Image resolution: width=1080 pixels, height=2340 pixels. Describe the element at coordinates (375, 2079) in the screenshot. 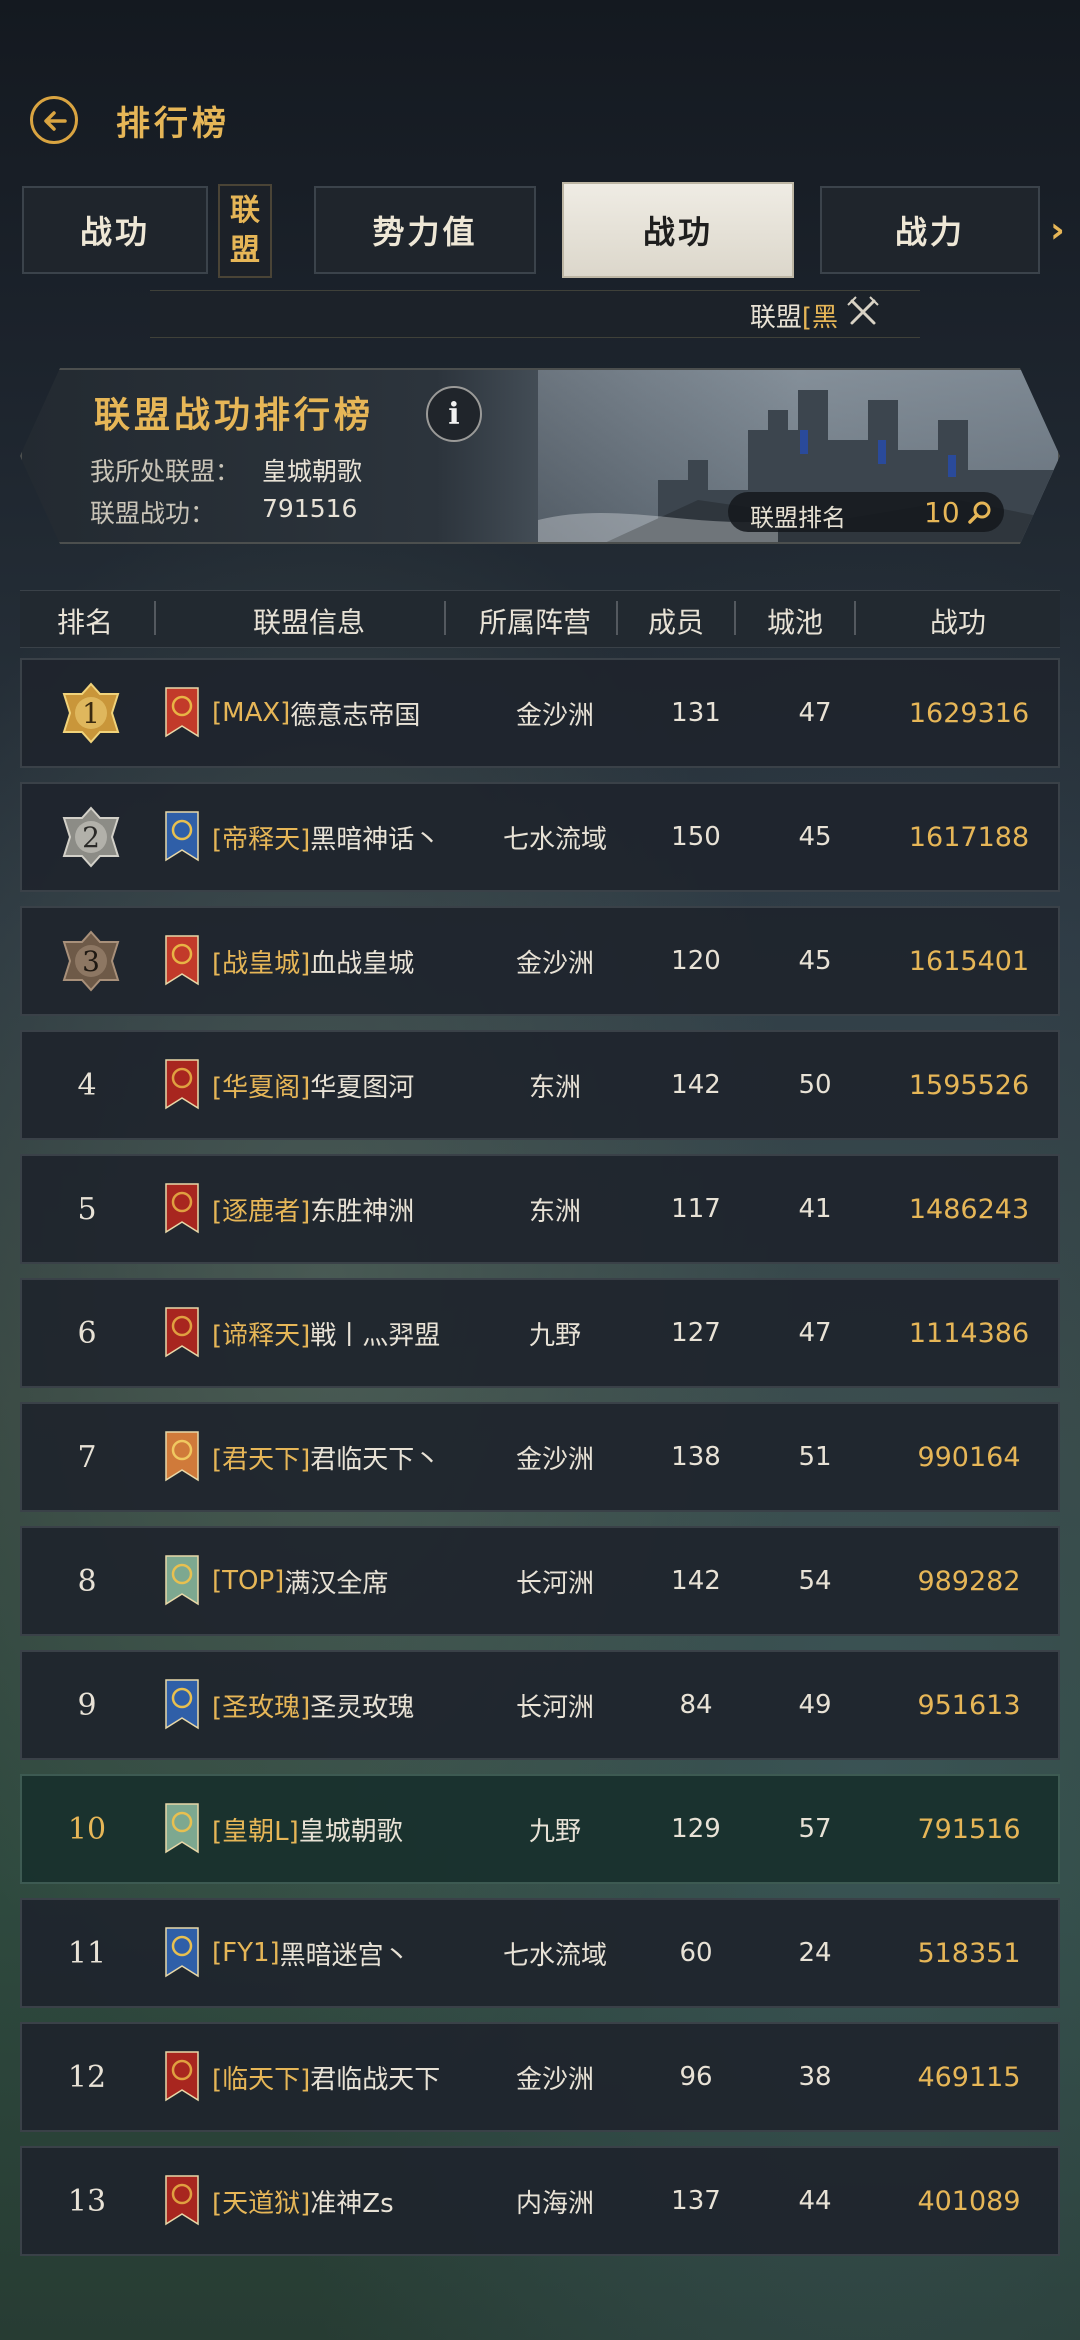

I see `alliance-title: 君临战天下` at that location.